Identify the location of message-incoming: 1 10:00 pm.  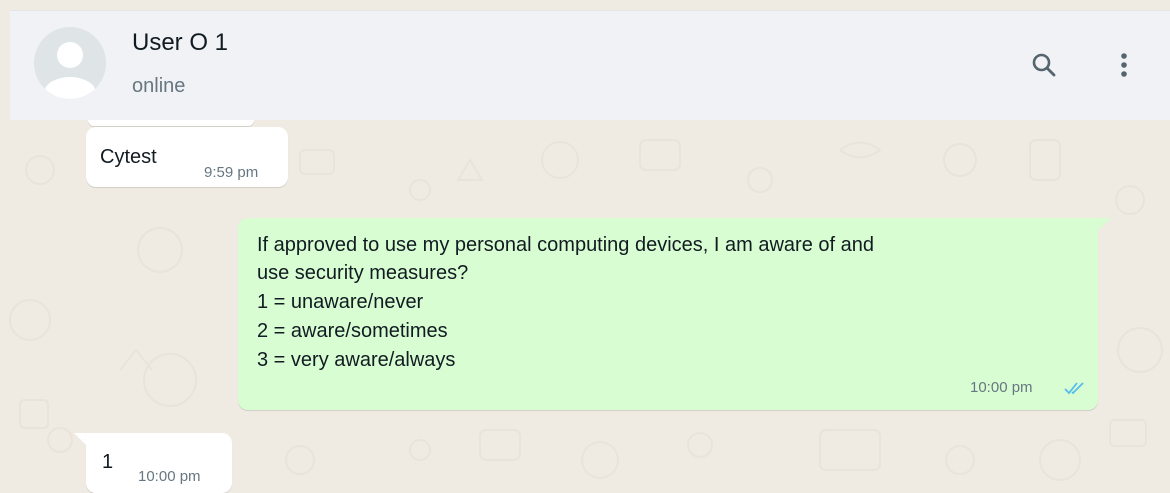
(159, 463).